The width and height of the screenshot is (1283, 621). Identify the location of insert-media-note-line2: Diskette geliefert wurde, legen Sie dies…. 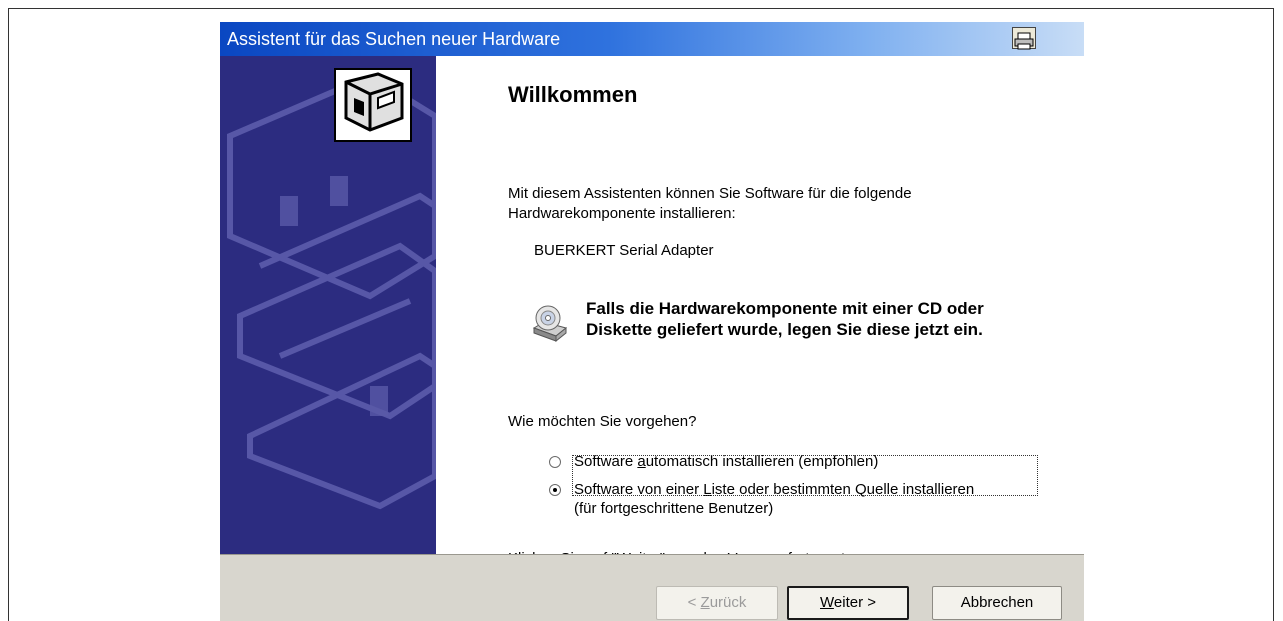
(784, 329).